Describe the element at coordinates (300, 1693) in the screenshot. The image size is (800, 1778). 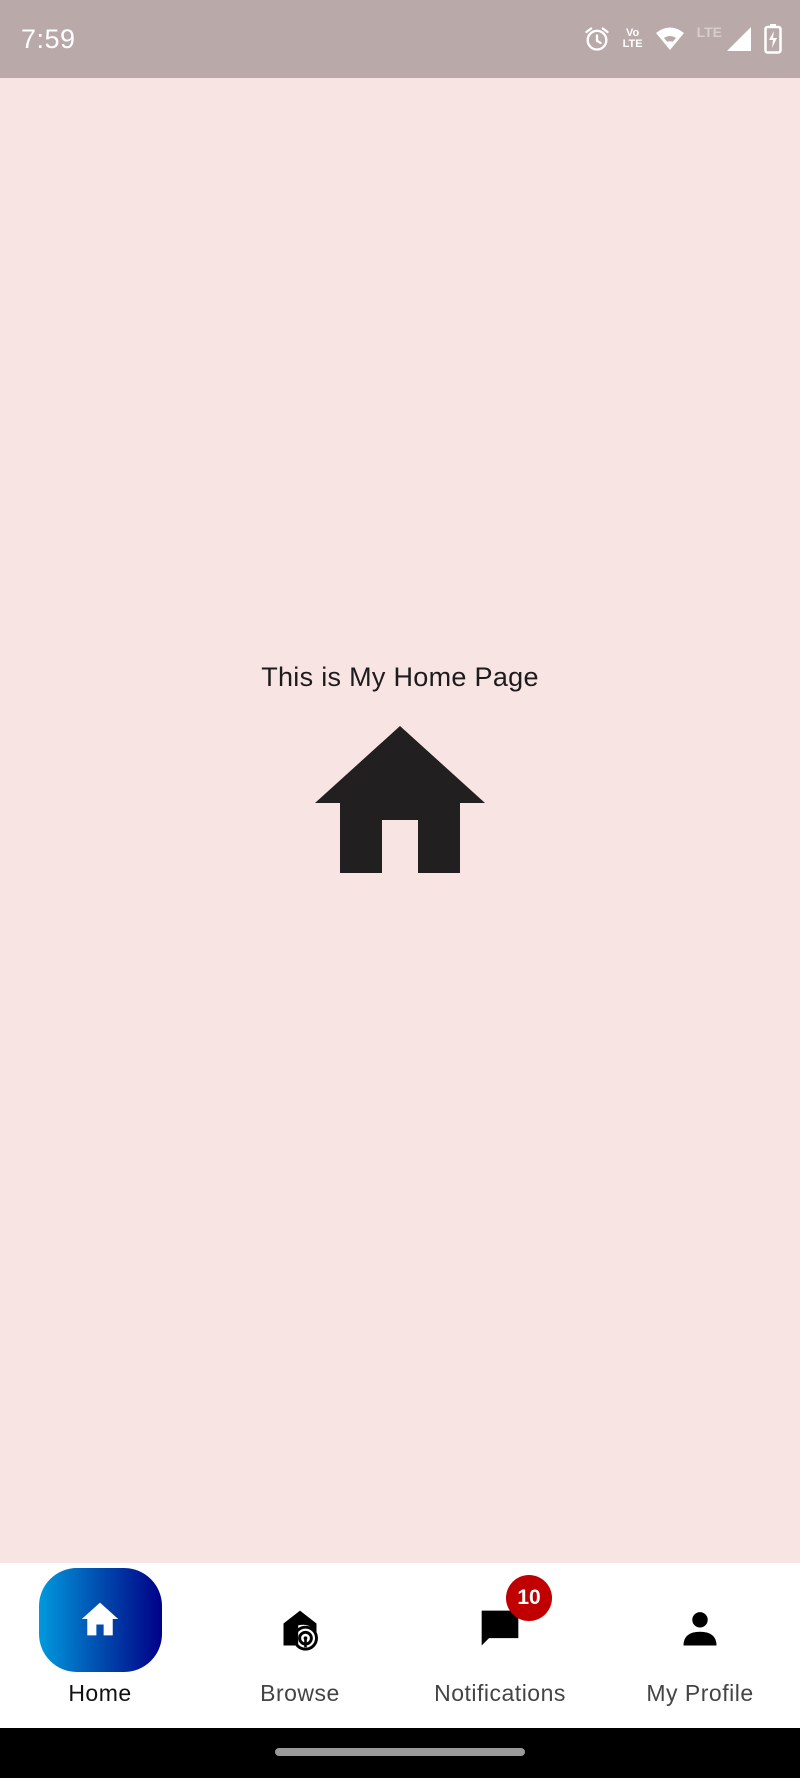
I see `nav-label-browse: Browse` at that location.